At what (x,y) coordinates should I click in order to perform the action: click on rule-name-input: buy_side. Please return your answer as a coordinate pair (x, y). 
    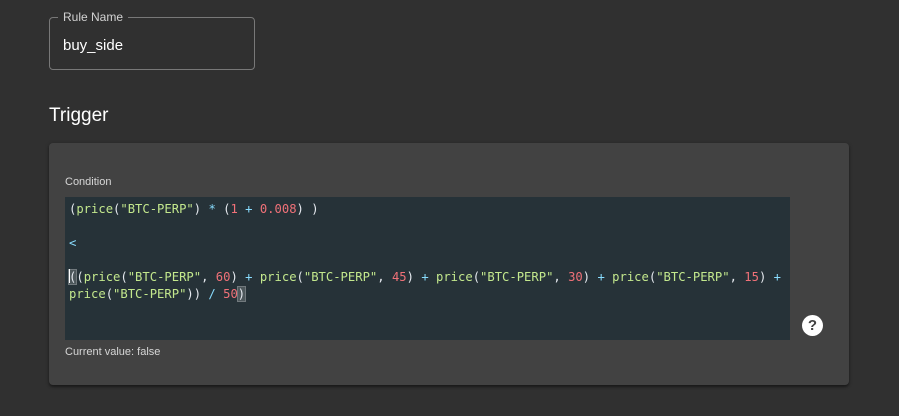
    Looking at the image, I should click on (93, 45).